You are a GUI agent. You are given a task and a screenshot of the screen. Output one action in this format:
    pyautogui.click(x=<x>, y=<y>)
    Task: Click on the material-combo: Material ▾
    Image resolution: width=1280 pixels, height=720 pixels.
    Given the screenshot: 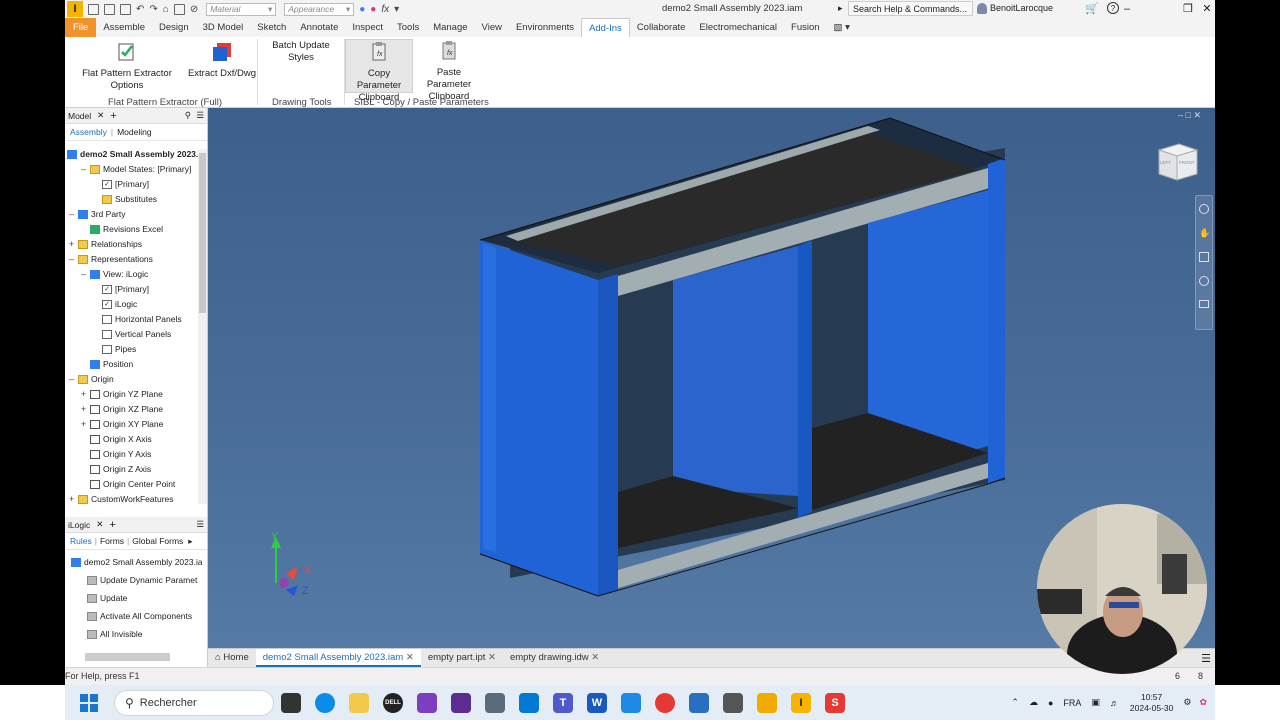 What is the action you would take?
    pyautogui.click(x=241, y=9)
    